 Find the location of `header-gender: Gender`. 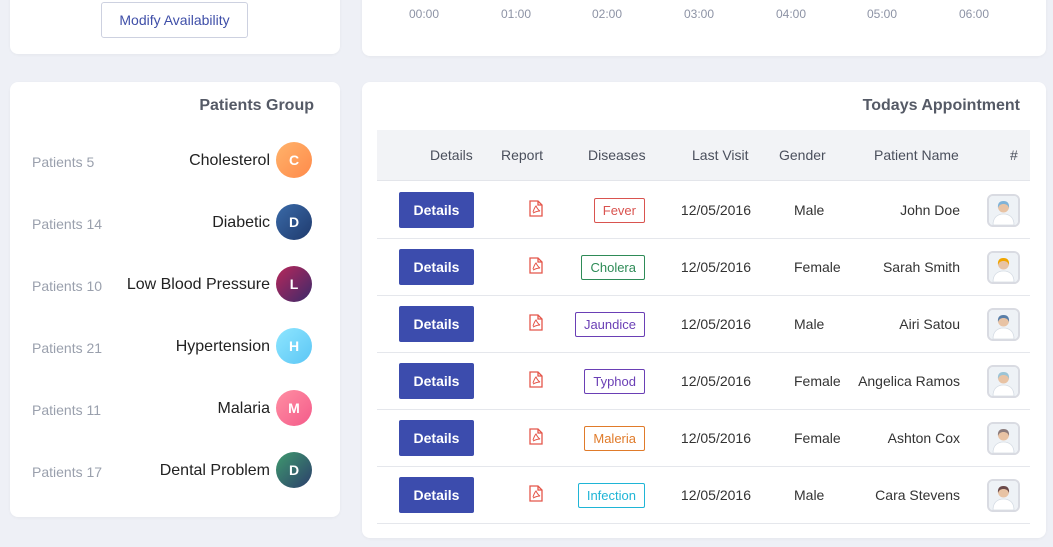

header-gender: Gender is located at coordinates (802, 155).